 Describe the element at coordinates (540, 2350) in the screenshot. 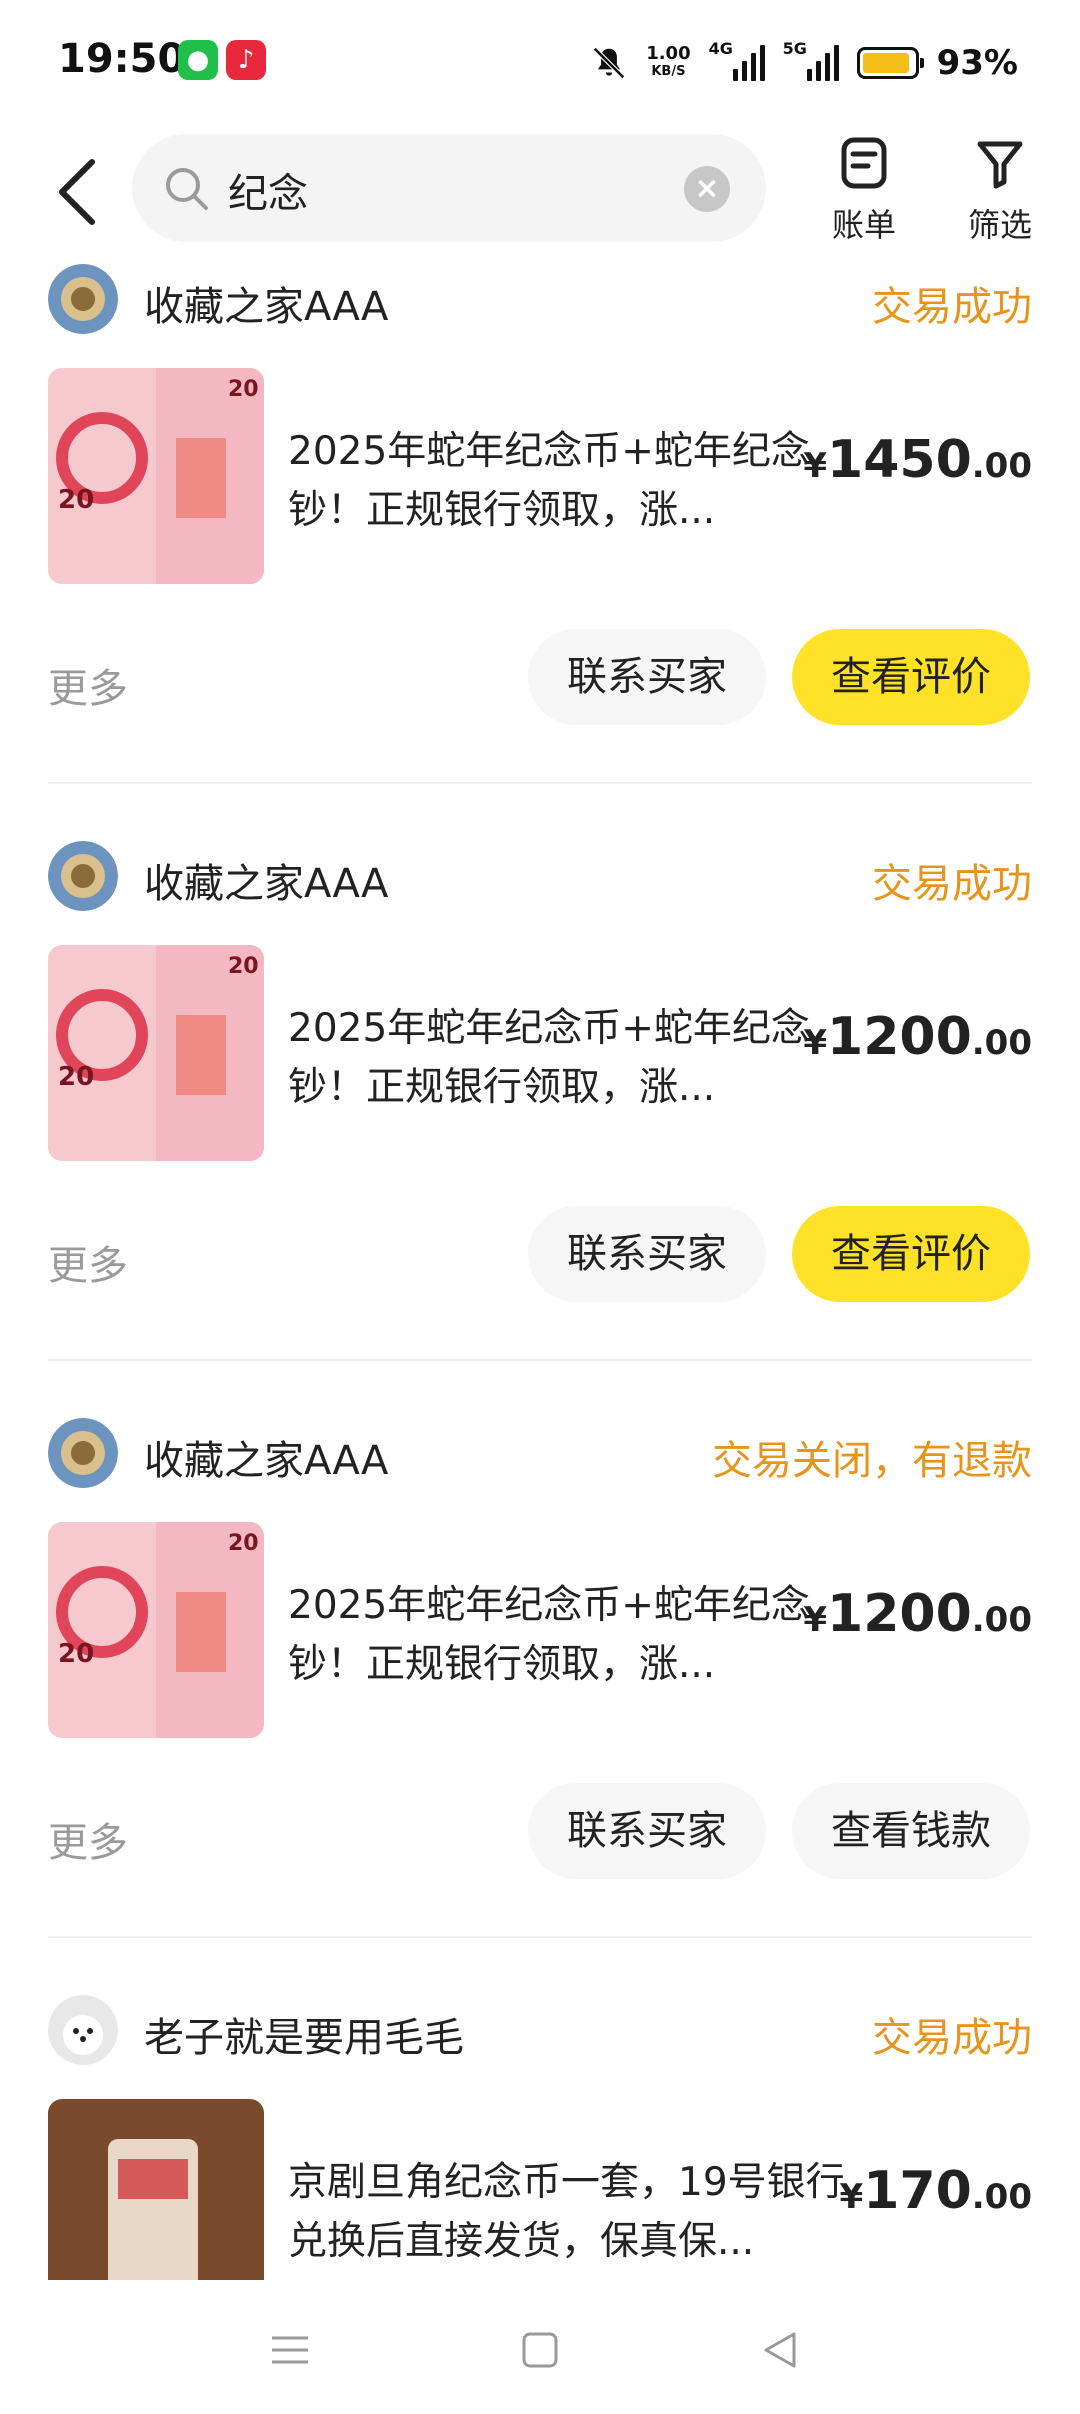

I see `home-square-icon` at that location.